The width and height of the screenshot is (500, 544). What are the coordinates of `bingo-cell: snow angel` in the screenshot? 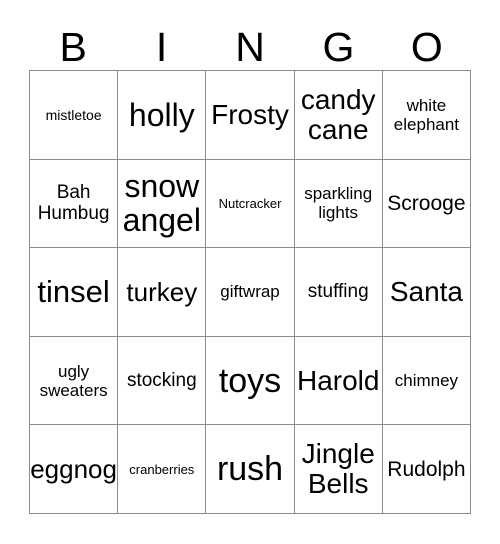 It's located at (162, 204).